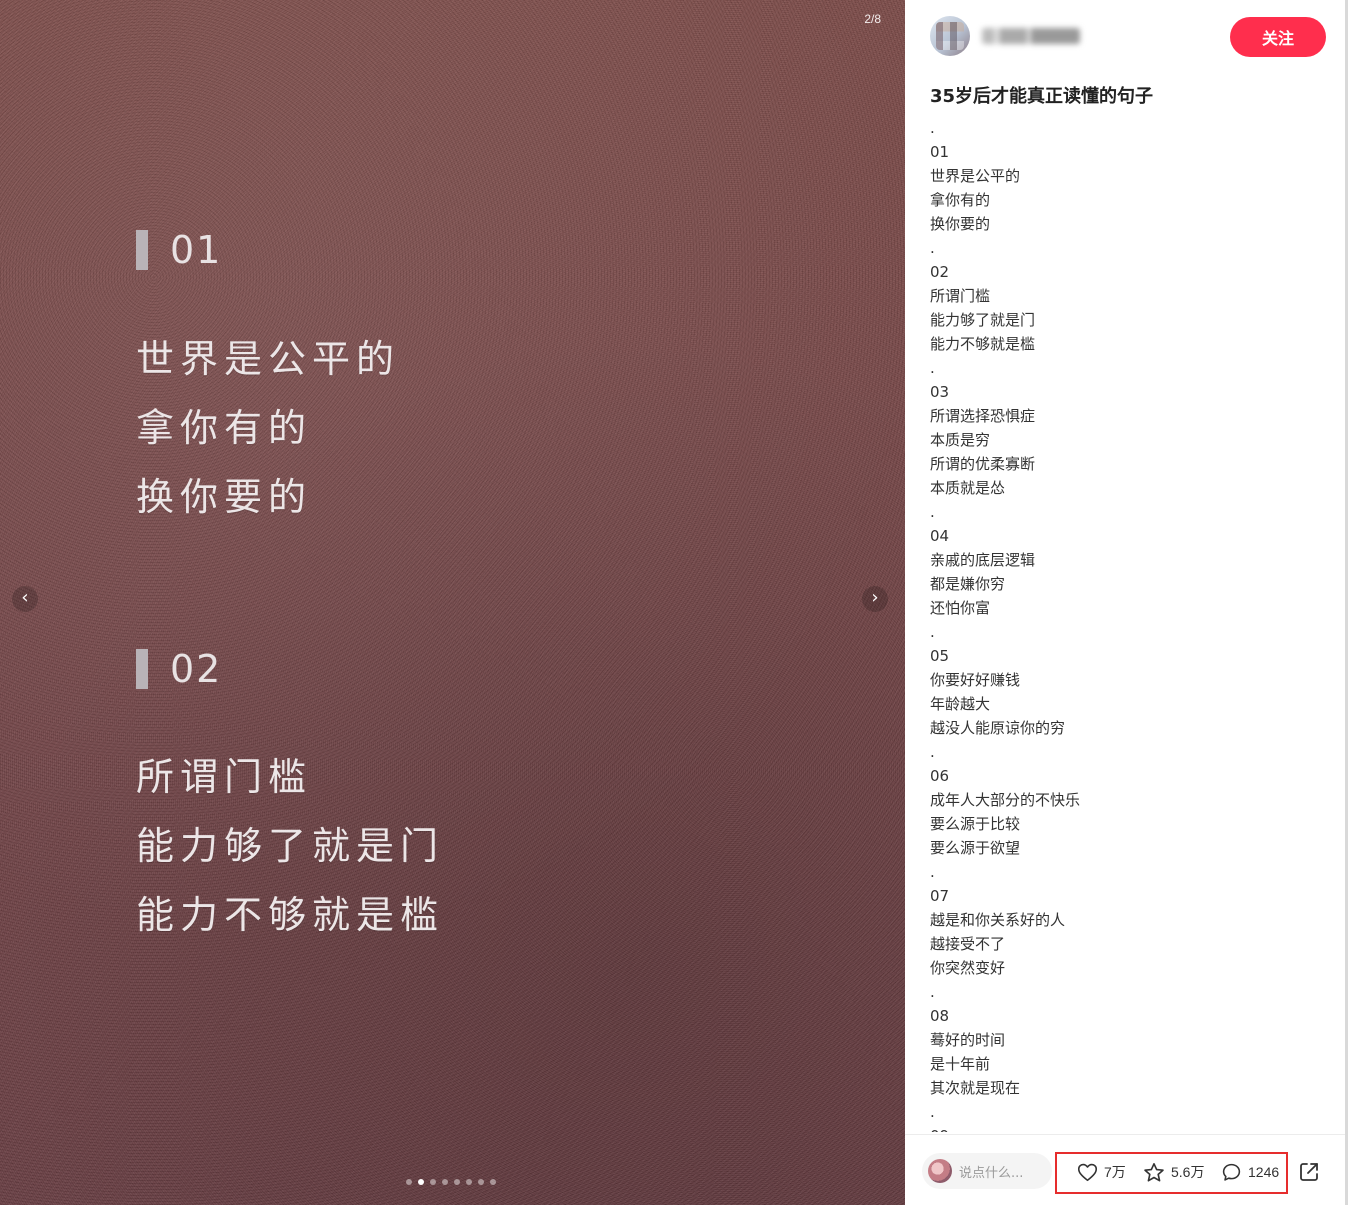 This screenshot has width=1348, height=1205. I want to click on note-text-line: 越接受不了, so click(968, 944).